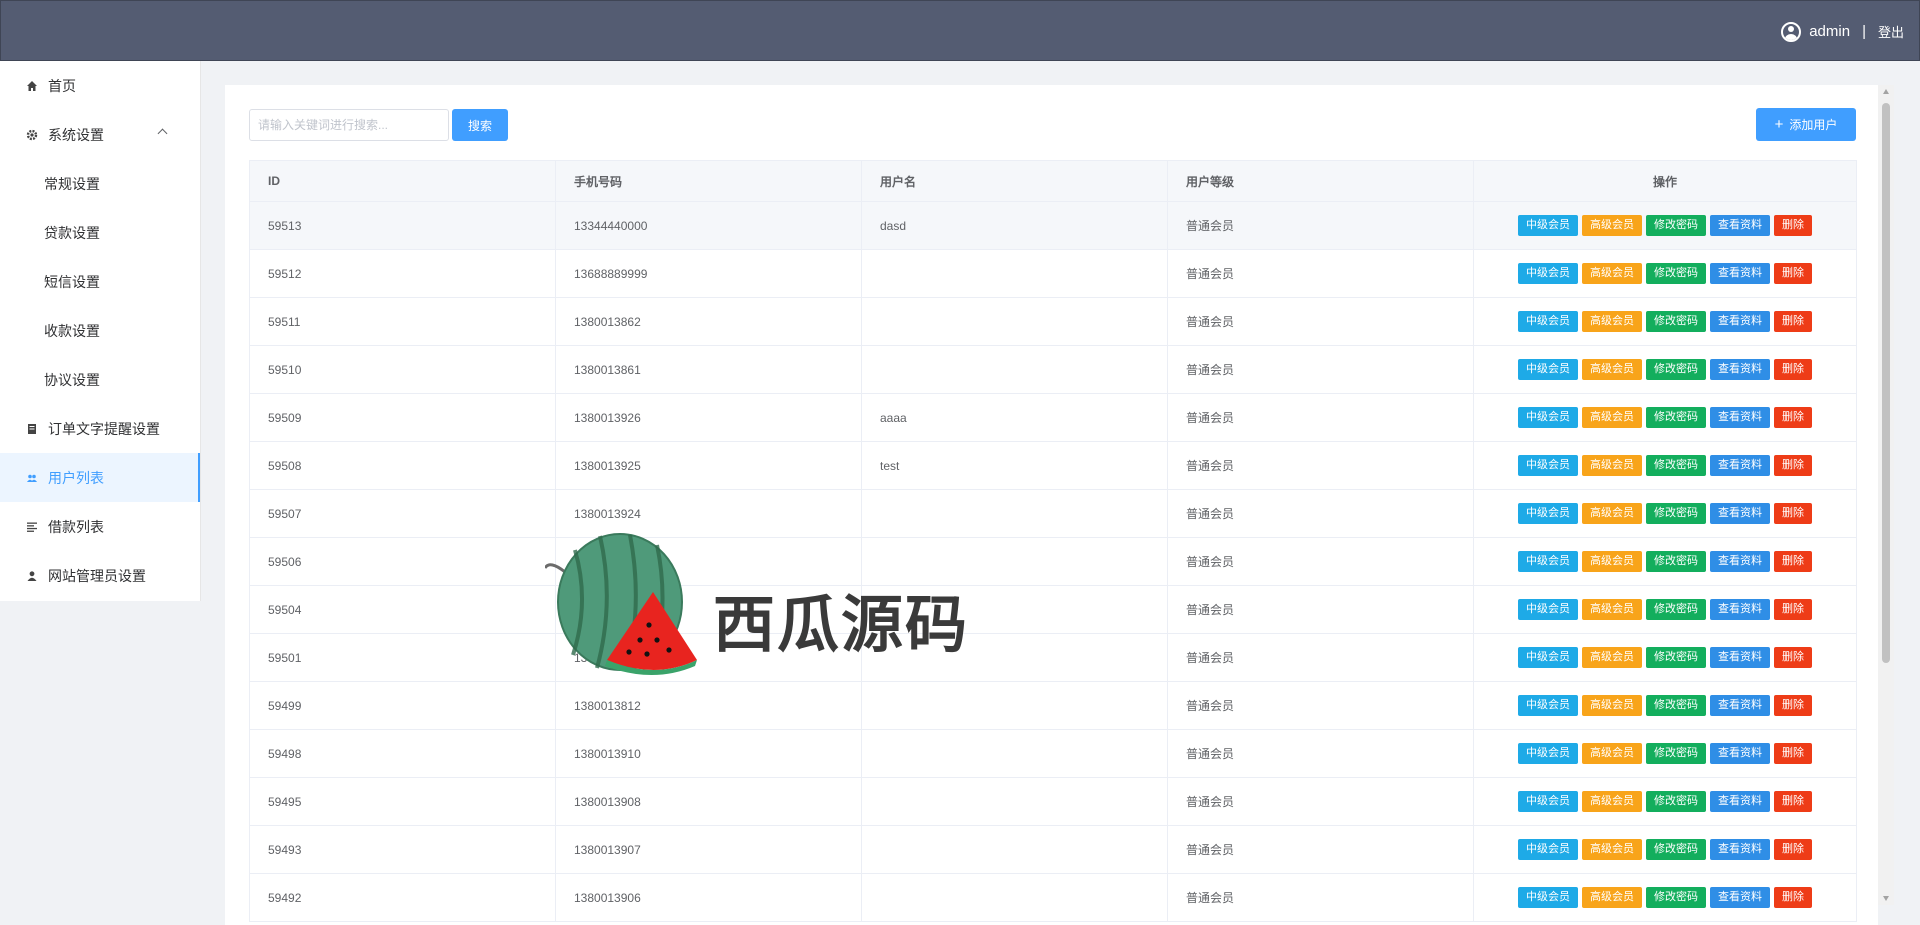 The image size is (1920, 925). I want to click on user-avatar-icon, so click(1791, 31).